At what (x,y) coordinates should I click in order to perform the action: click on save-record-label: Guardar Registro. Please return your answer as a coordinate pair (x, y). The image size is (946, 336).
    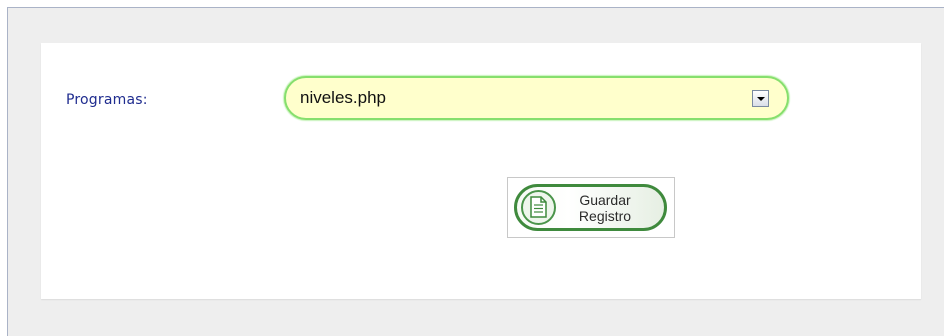
    Looking at the image, I should click on (605, 208).